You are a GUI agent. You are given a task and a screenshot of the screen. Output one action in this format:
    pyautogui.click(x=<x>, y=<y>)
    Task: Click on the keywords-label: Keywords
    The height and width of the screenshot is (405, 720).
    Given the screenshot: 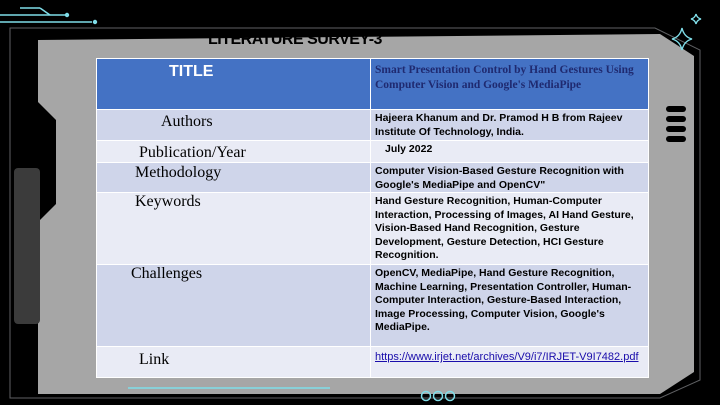 What is the action you would take?
    pyautogui.click(x=168, y=201)
    